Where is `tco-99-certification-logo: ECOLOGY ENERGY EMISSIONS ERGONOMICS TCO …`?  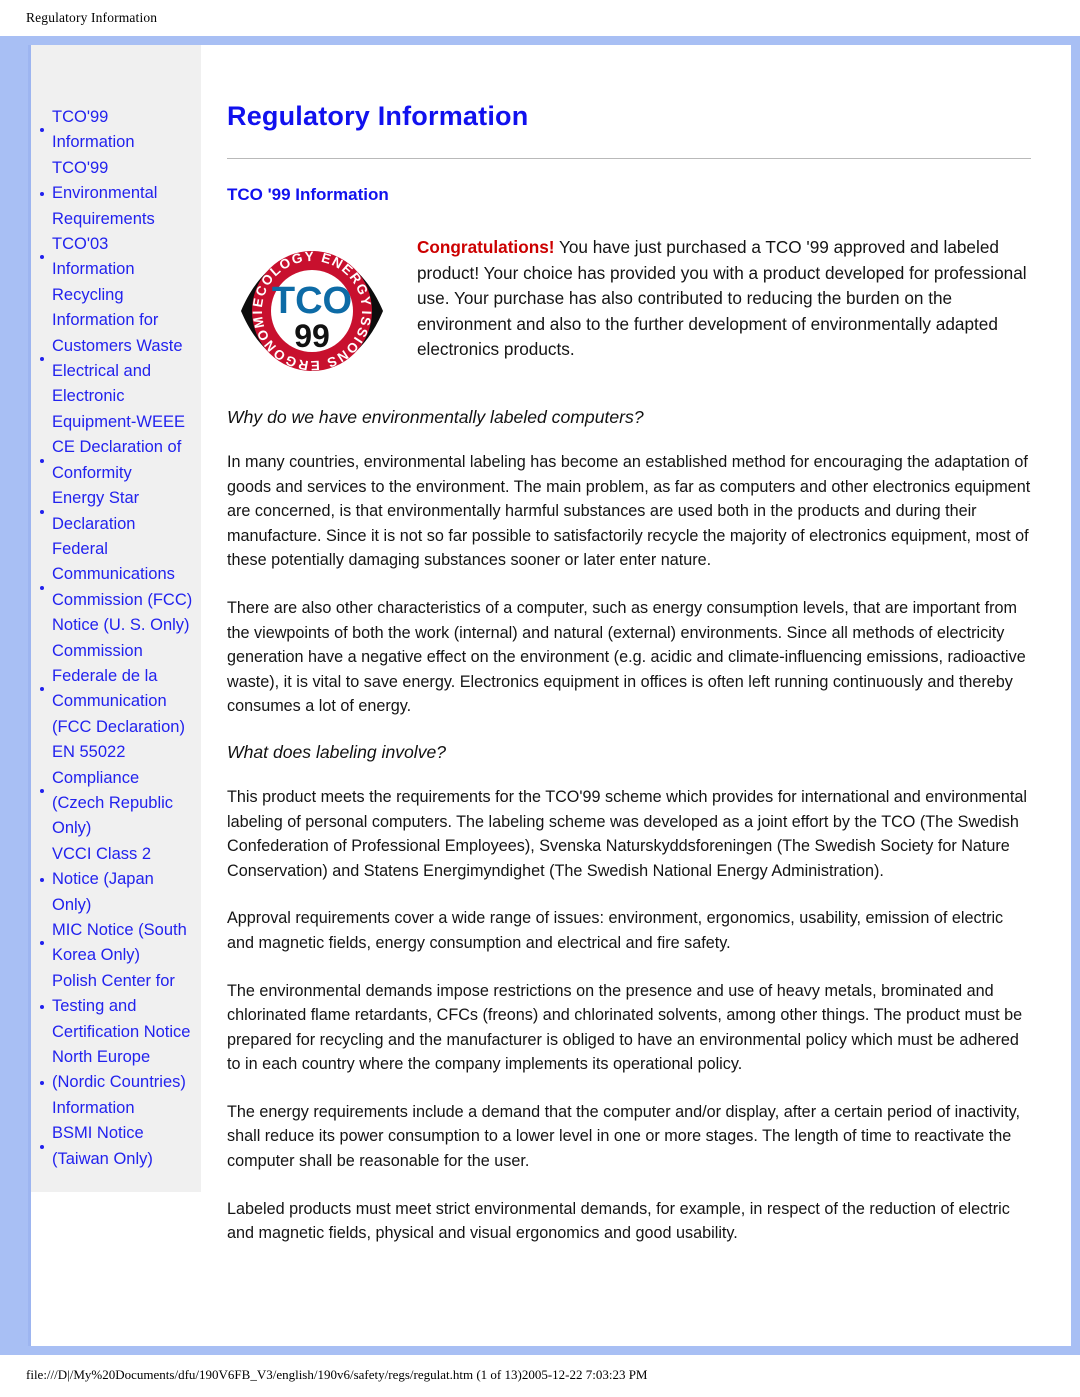
tco-99-certification-logo: ECOLOGY ENERGY EMISSIONS ERGONOMICS TCO … is located at coordinates (305, 305).